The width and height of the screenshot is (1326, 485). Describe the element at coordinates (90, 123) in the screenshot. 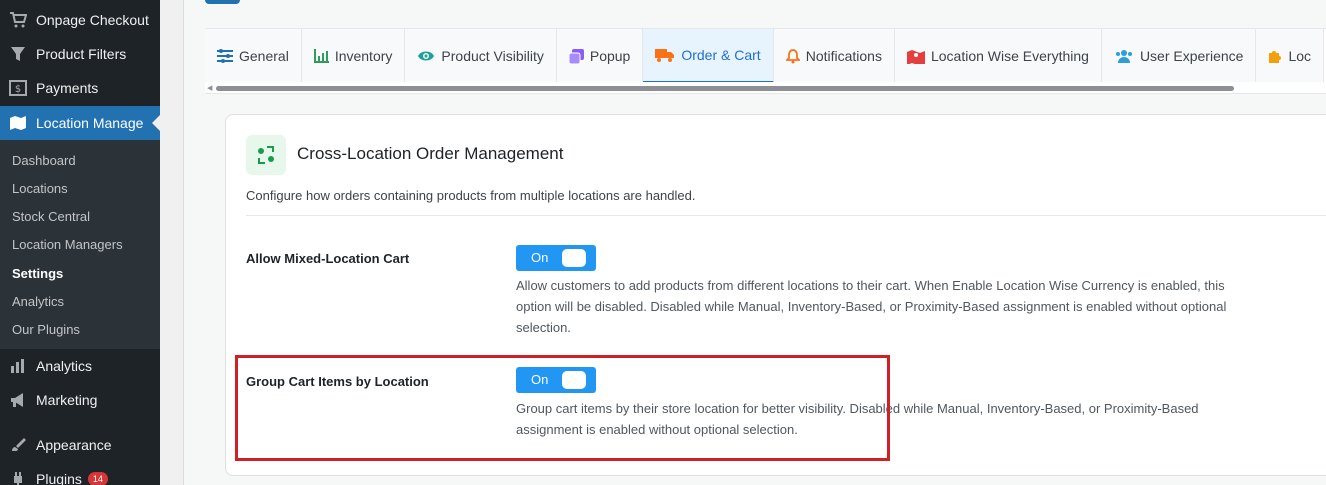

I see `menu-label: Location Manage` at that location.